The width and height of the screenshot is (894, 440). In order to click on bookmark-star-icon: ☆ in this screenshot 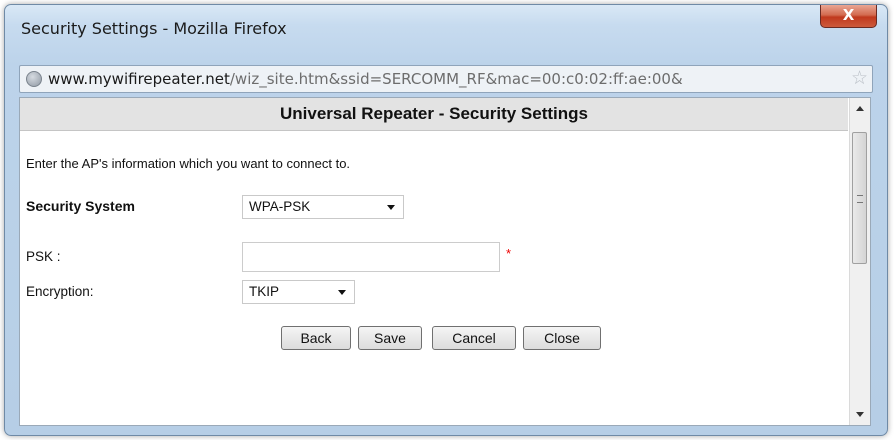, I will do `click(859, 78)`.